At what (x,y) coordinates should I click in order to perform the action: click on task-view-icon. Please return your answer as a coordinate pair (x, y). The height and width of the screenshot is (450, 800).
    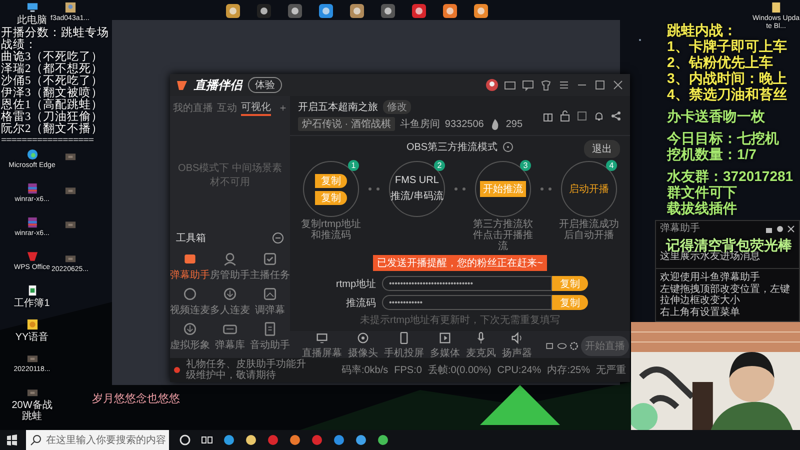
    Looking at the image, I should click on (207, 440).